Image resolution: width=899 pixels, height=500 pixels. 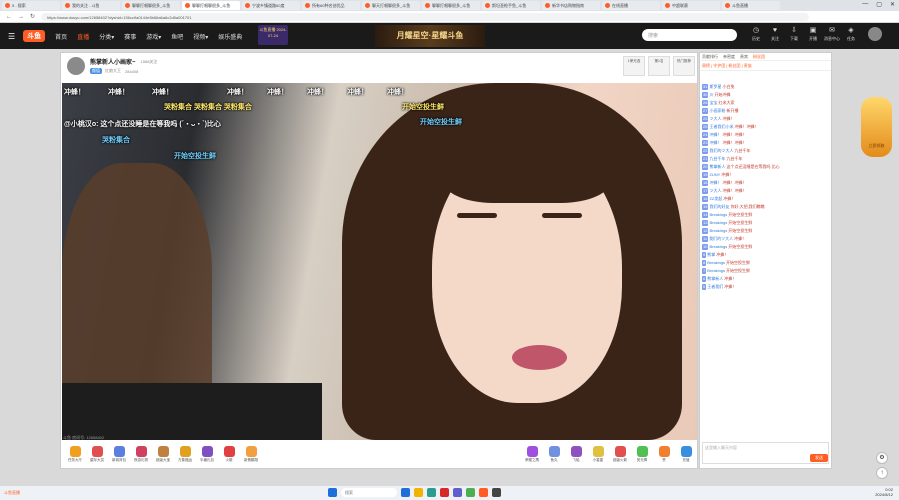 What do you see at coordinates (691, 5) in the screenshot?
I see `browser-tab: 中超联赛` at bounding box center [691, 5].